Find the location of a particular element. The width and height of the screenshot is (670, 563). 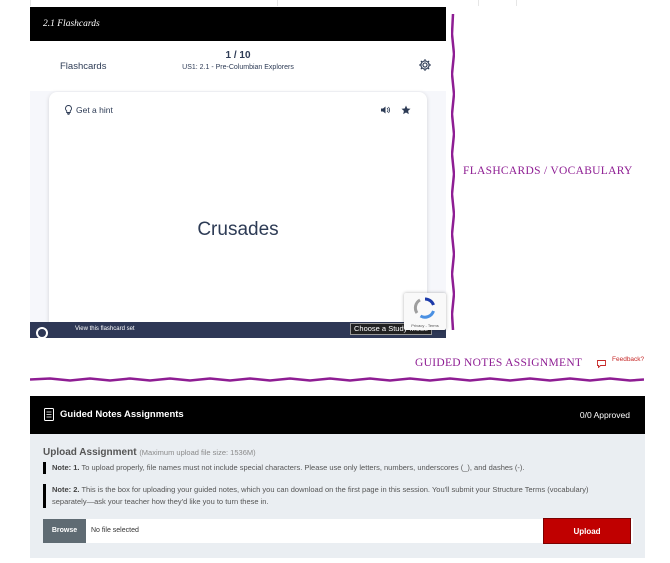

flashcards-window-title: 2.1 Flashcards is located at coordinates (238, 24).